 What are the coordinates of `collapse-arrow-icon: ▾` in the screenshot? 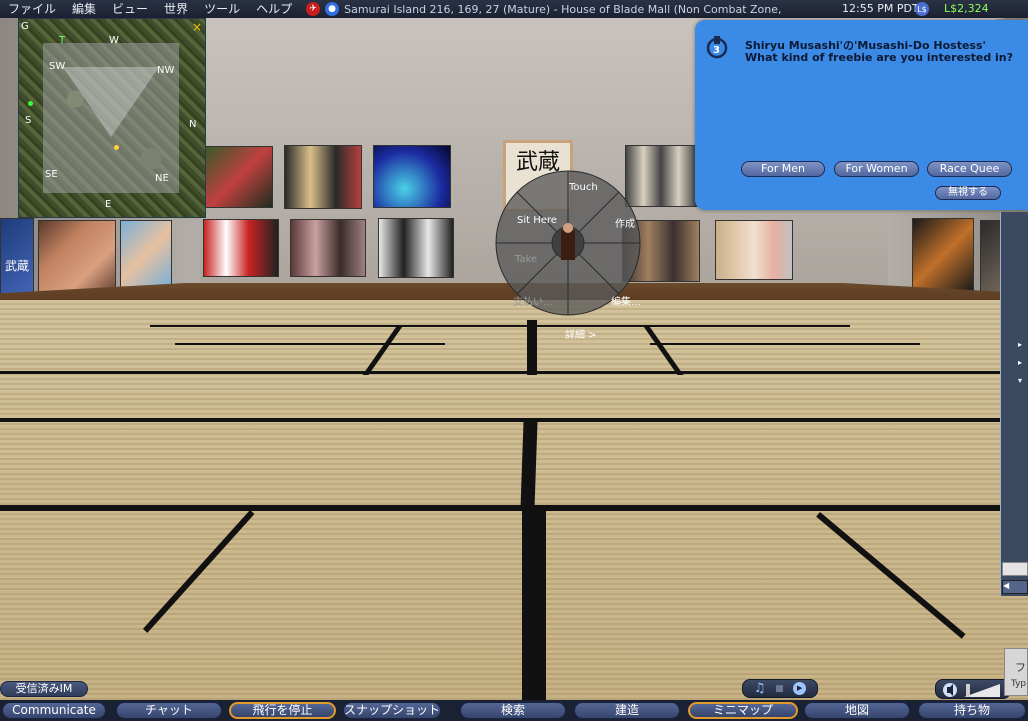 It's located at (1020, 380).